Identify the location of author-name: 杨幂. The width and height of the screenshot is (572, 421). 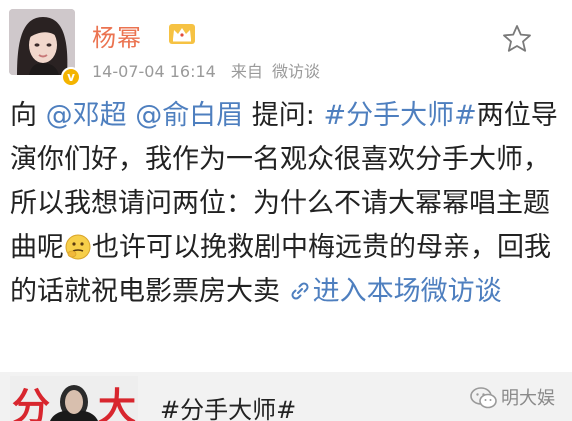
(117, 35).